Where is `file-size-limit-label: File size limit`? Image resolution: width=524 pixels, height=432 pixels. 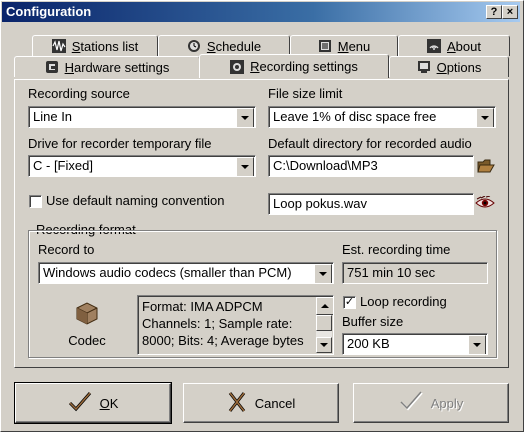
file-size-limit-label: File size limit is located at coordinates (305, 93).